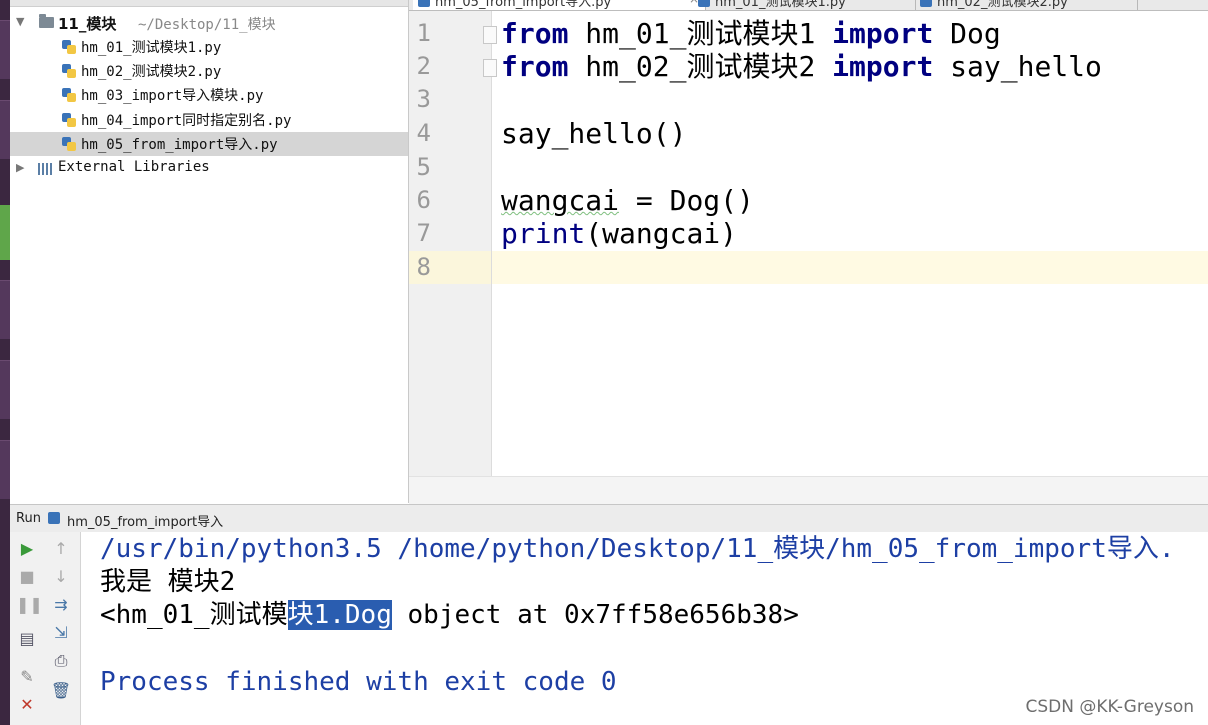 This screenshot has height=725, width=1208. What do you see at coordinates (87, 24) in the screenshot?
I see `root-folder-name: 11_模块` at bounding box center [87, 24].